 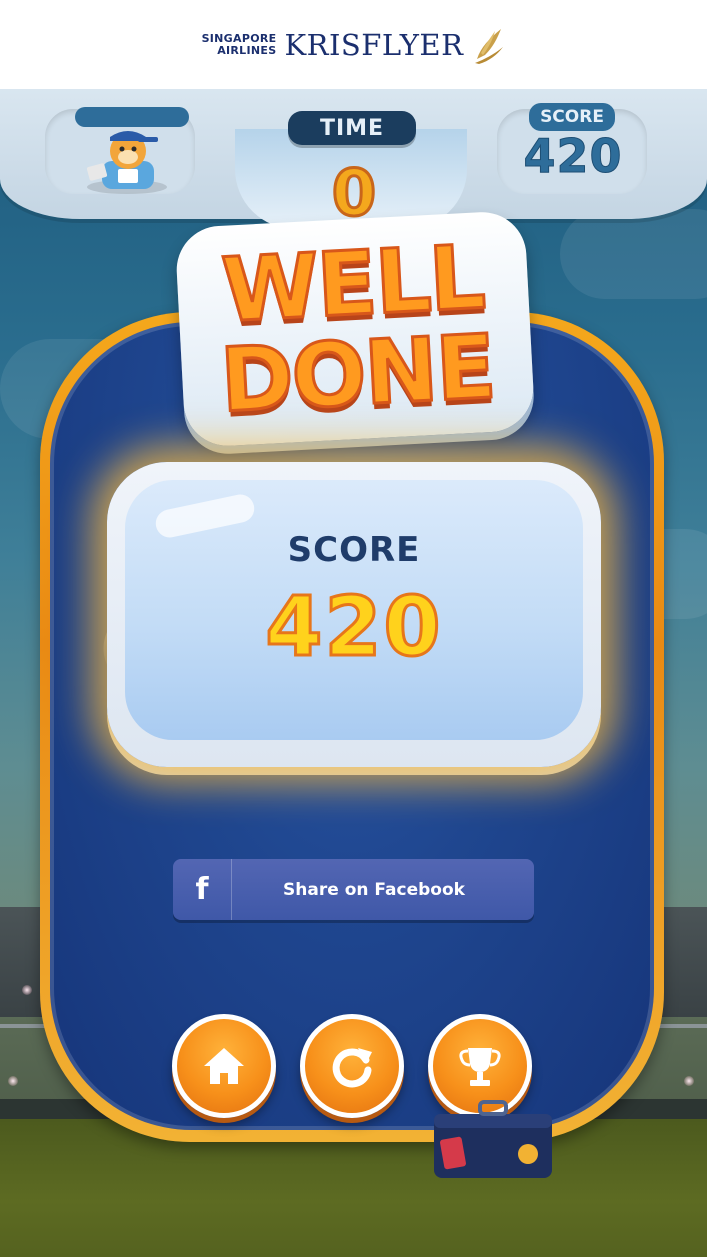 What do you see at coordinates (354, 550) in the screenshot?
I see `final-score-label: SCORE` at bounding box center [354, 550].